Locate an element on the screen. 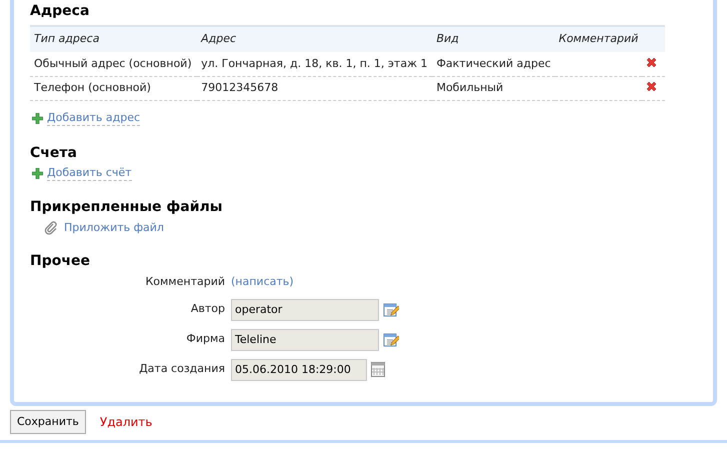 The image size is (727, 457). write-comment-link: (написать) is located at coordinates (262, 281).